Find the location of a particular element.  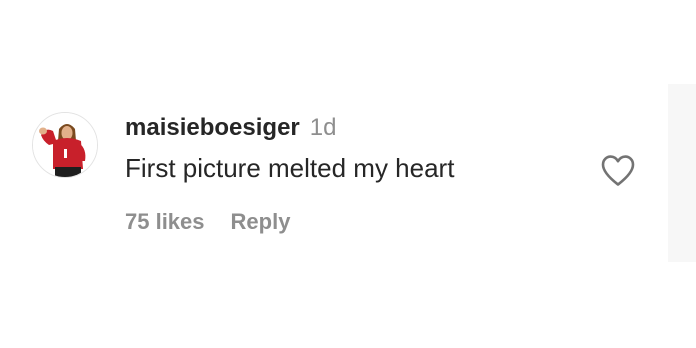

avatar-photo is located at coordinates (65, 145).